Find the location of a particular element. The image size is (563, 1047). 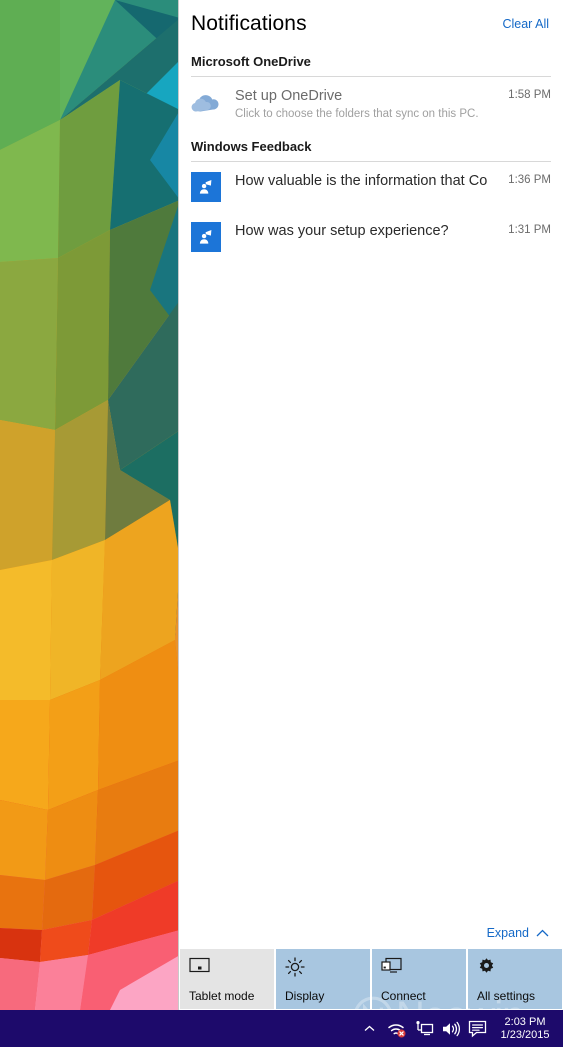

notification-text: How was your setup experience? is located at coordinates (367, 231).